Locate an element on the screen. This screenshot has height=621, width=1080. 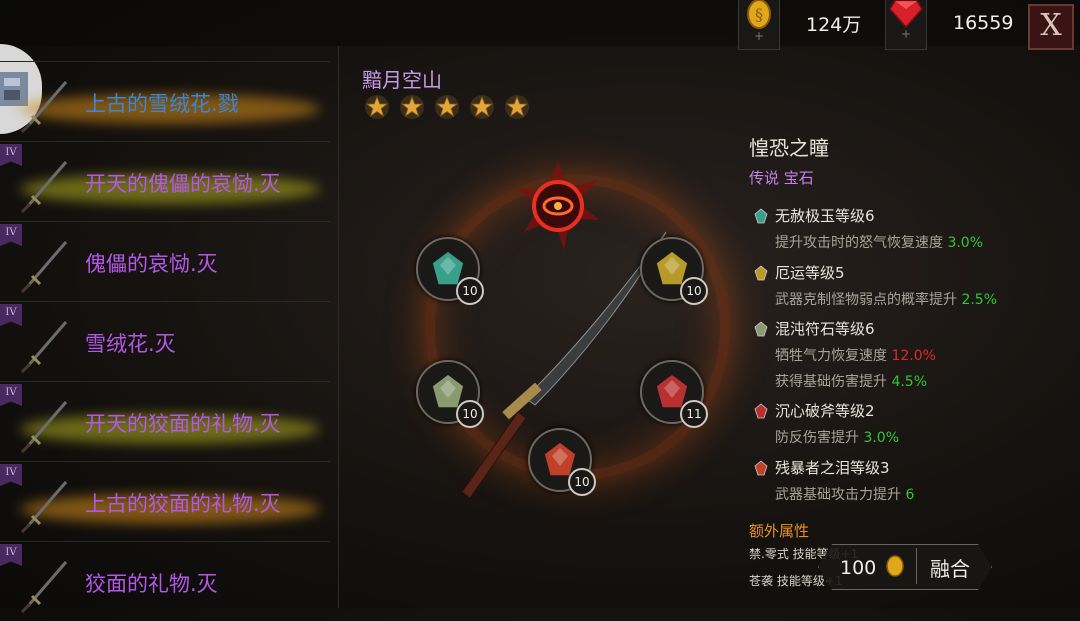
fuse-separator is located at coordinates (916, 566).